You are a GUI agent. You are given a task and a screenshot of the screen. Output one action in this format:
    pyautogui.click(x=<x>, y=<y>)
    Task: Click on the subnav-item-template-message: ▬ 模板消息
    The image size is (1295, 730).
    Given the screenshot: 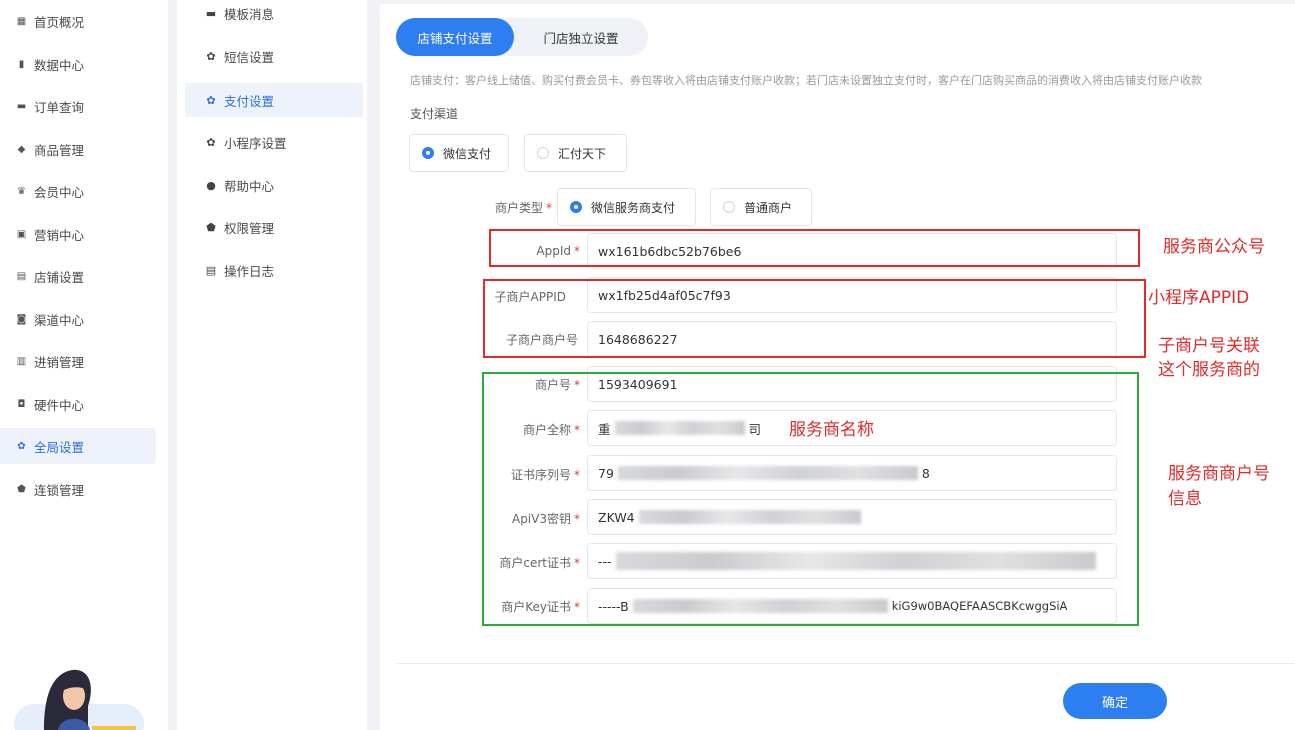 What is the action you would take?
    pyautogui.click(x=274, y=15)
    